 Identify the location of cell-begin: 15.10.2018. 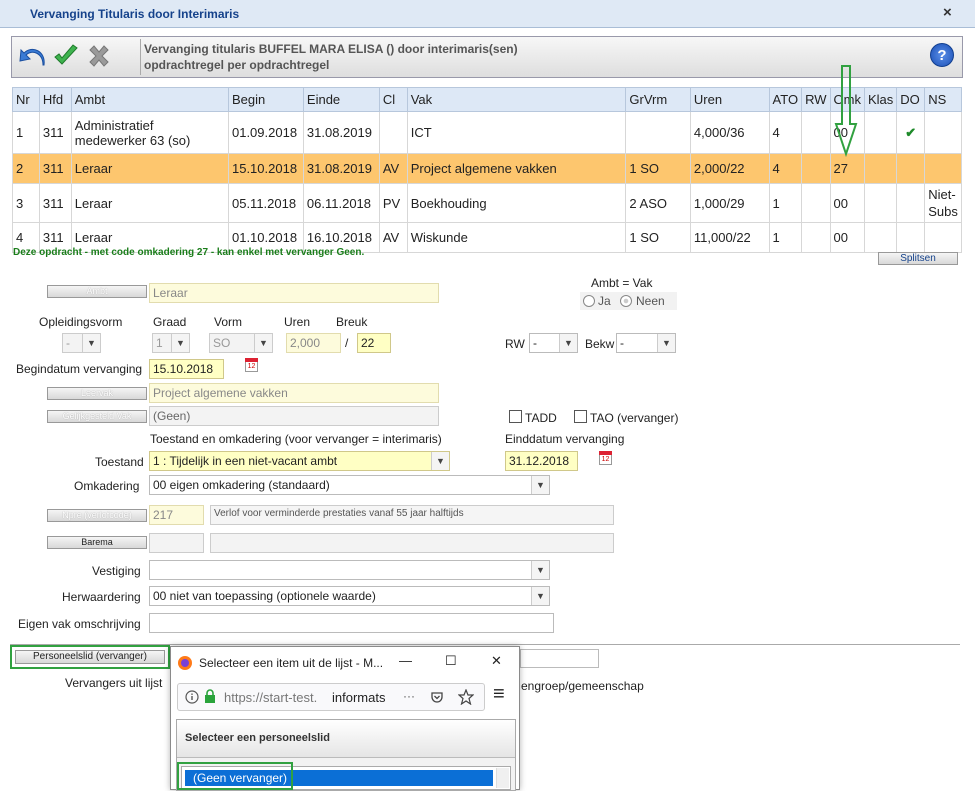
(265, 168).